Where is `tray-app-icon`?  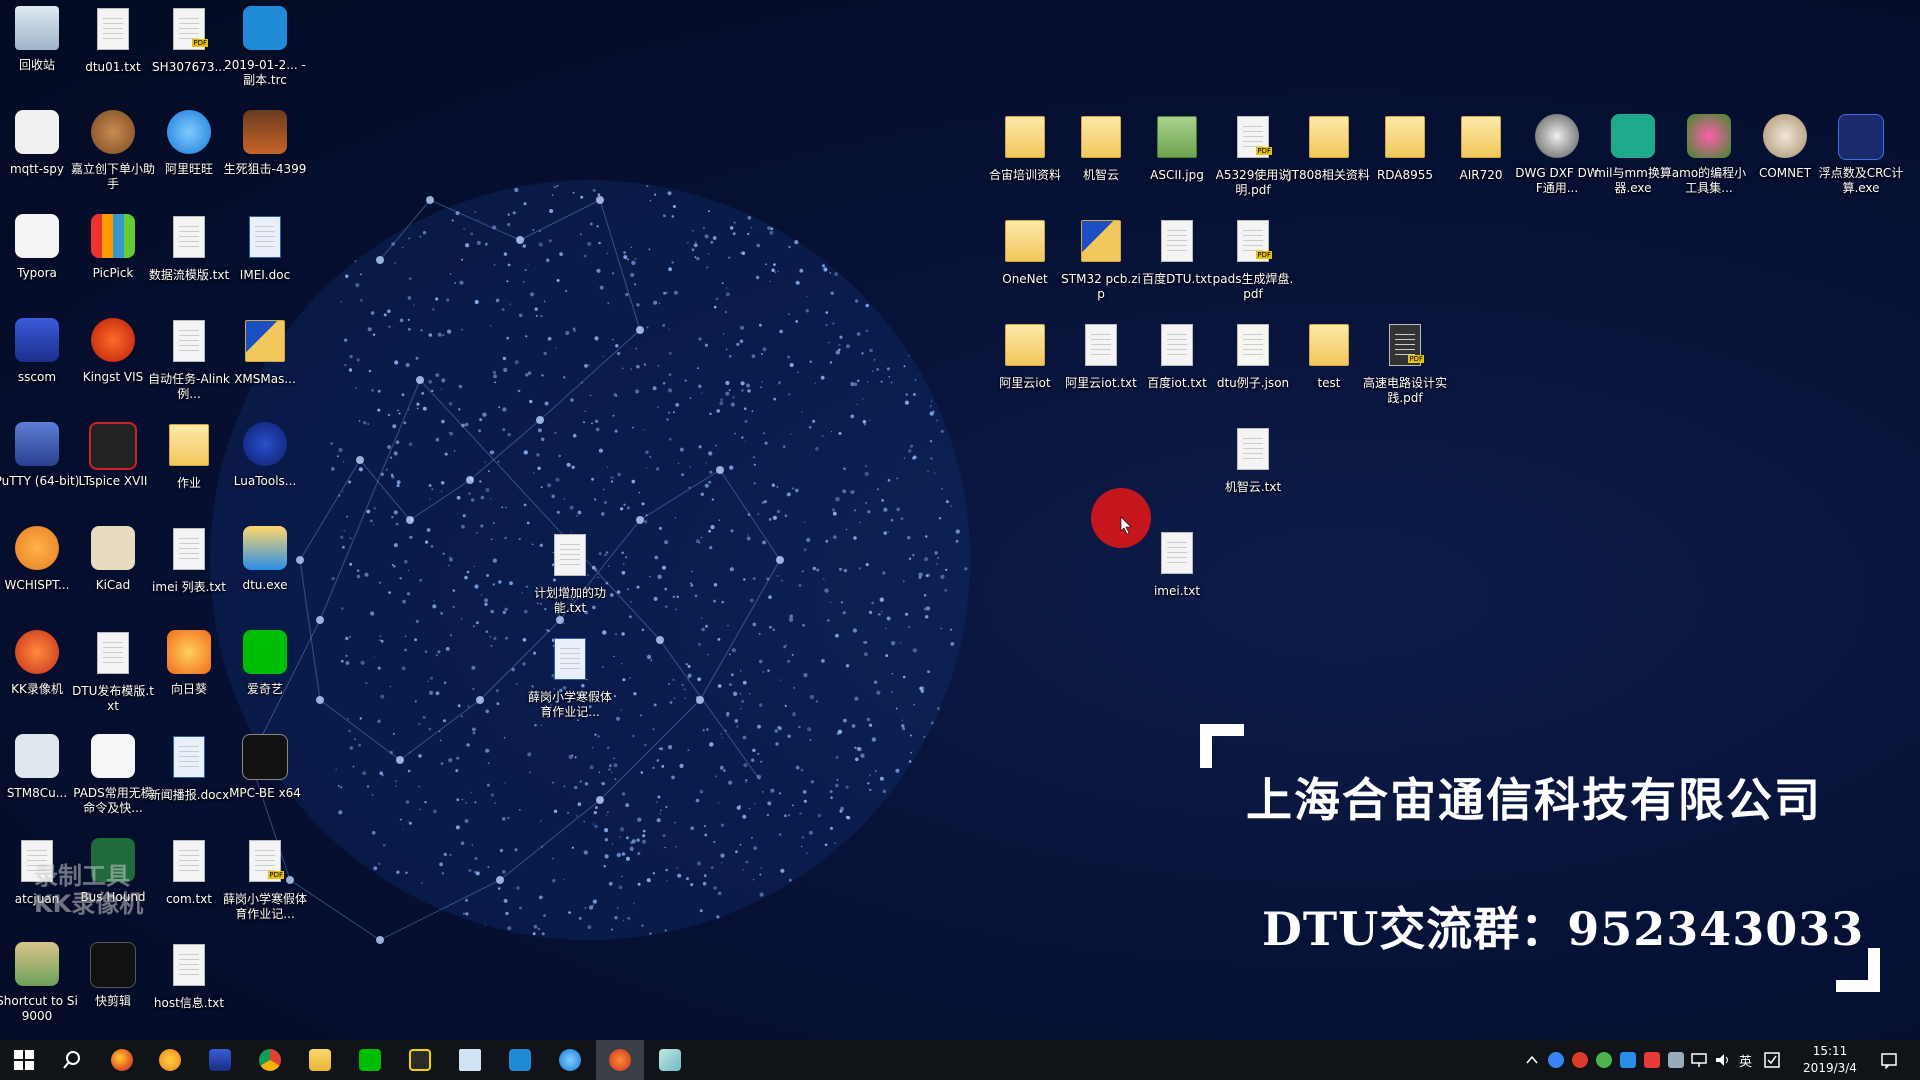
tray-app-icon is located at coordinates (1628, 1060).